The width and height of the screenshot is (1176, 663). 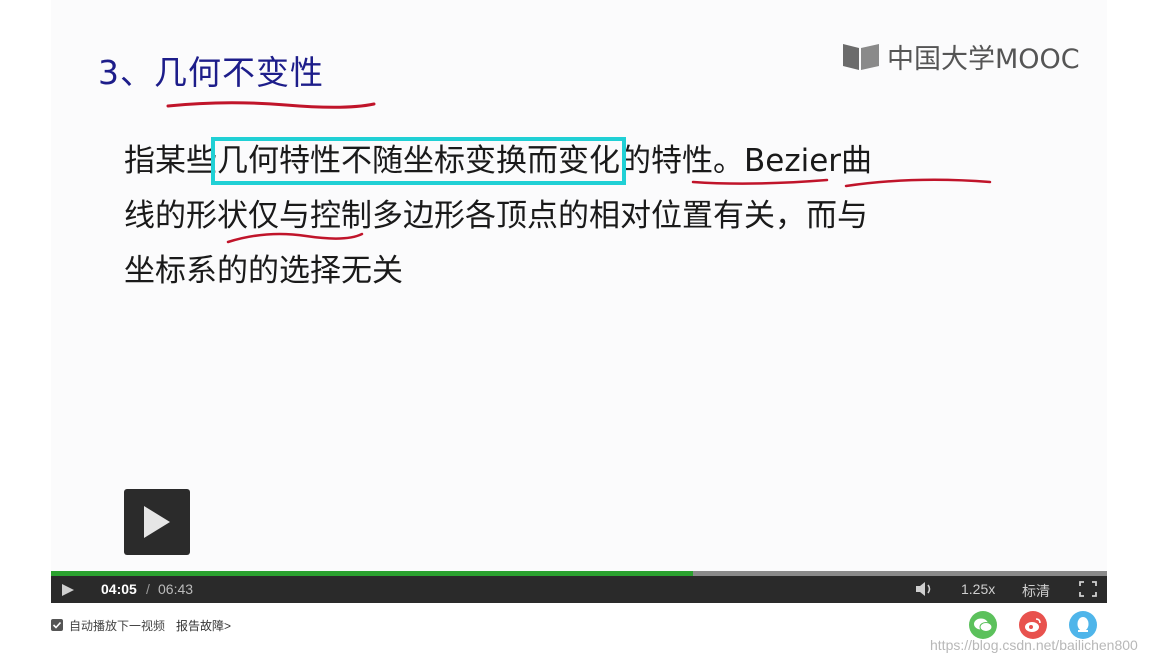 What do you see at coordinates (295, 238) in the screenshot?
I see `underline-mark-shape` at bounding box center [295, 238].